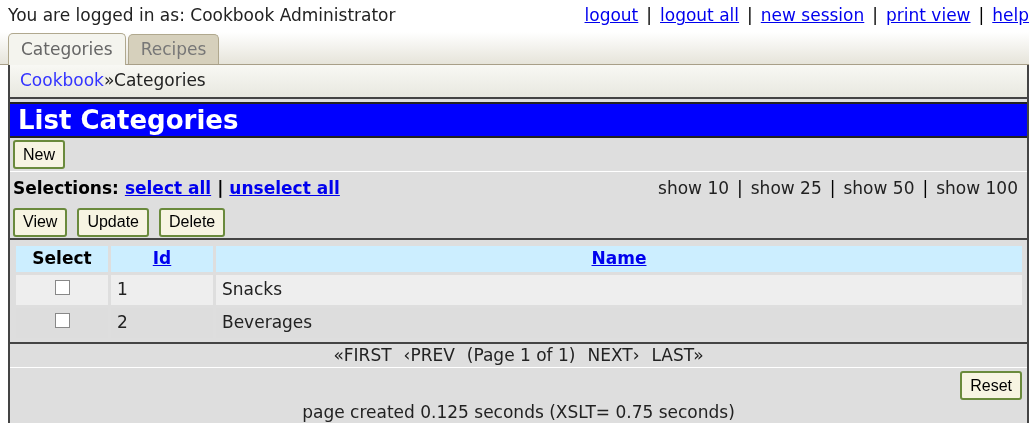 This screenshot has height=423, width=1029. I want to click on column-header: Name, so click(619, 259).